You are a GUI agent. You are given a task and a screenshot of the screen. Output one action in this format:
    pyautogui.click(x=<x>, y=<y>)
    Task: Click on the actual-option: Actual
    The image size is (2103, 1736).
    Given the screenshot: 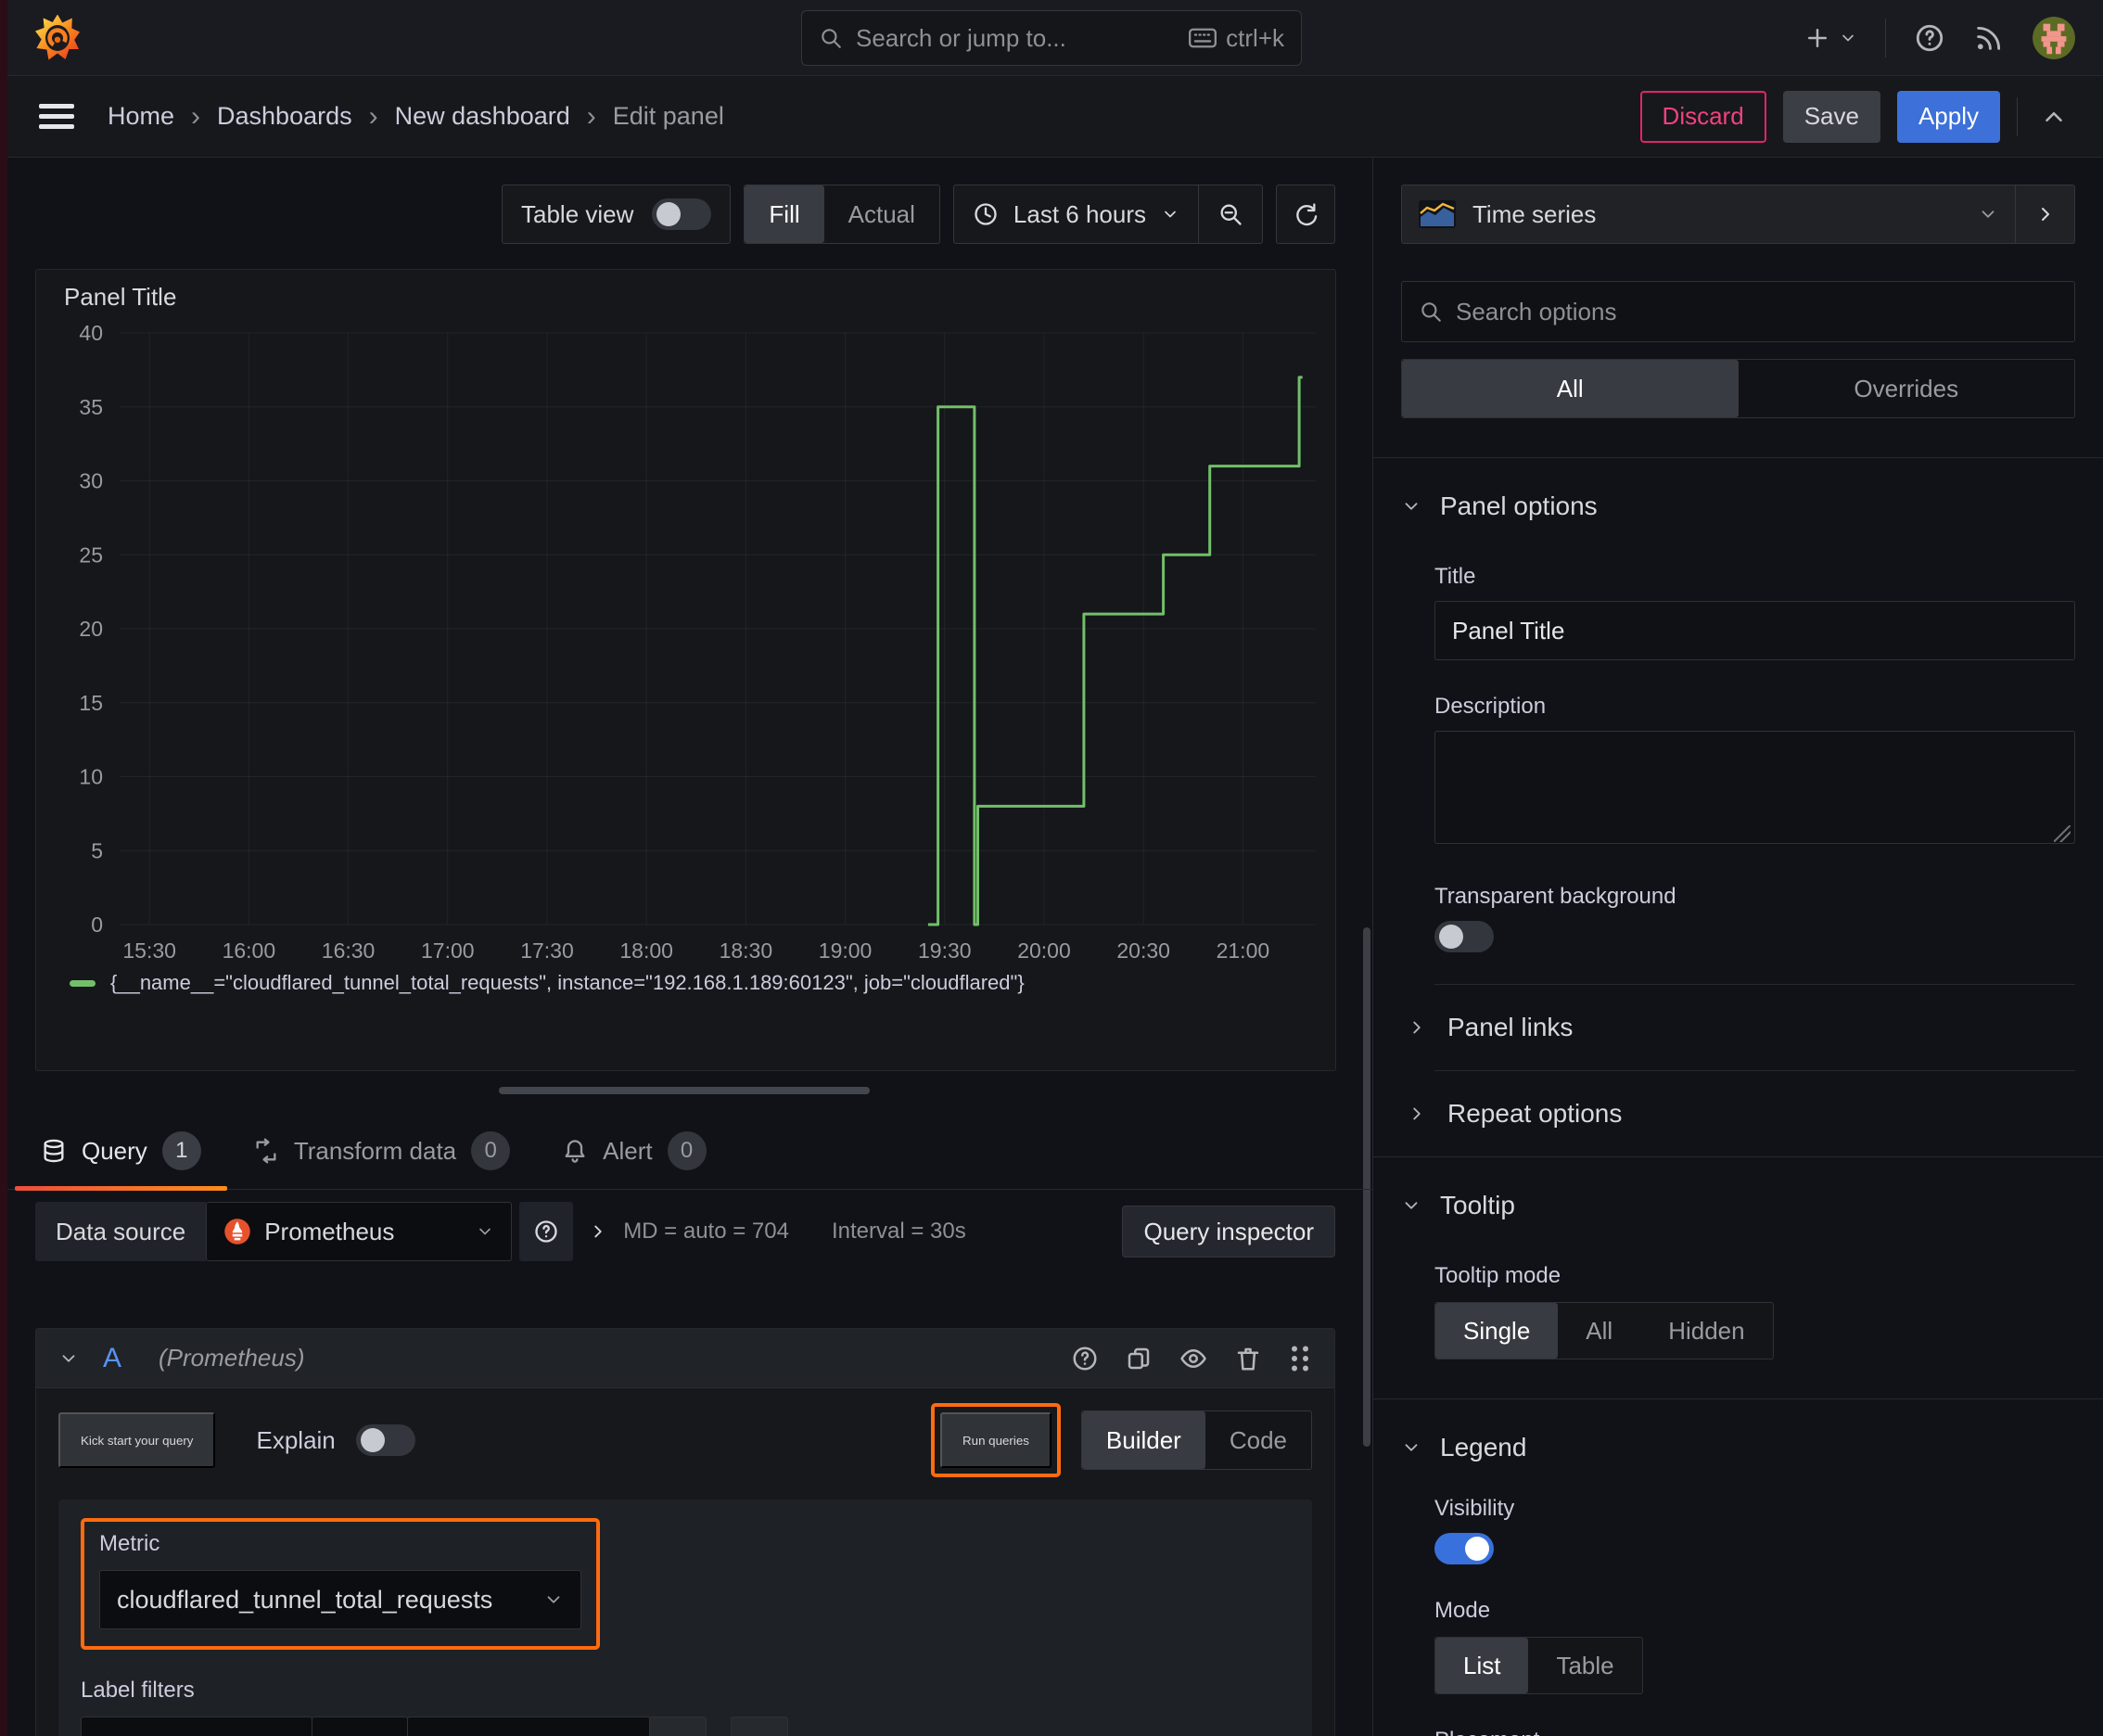 What is the action you would take?
    pyautogui.click(x=881, y=214)
    